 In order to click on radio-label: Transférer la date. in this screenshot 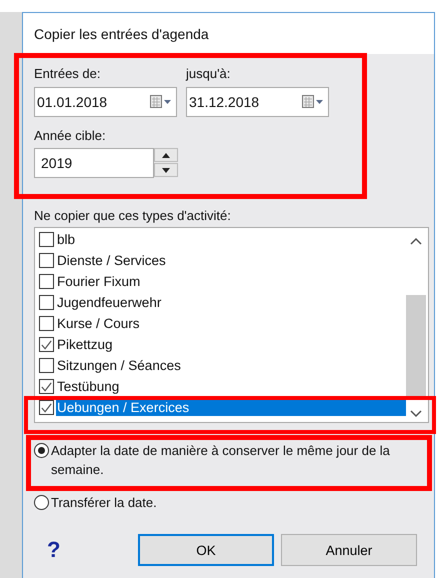, I will do `click(111, 502)`.